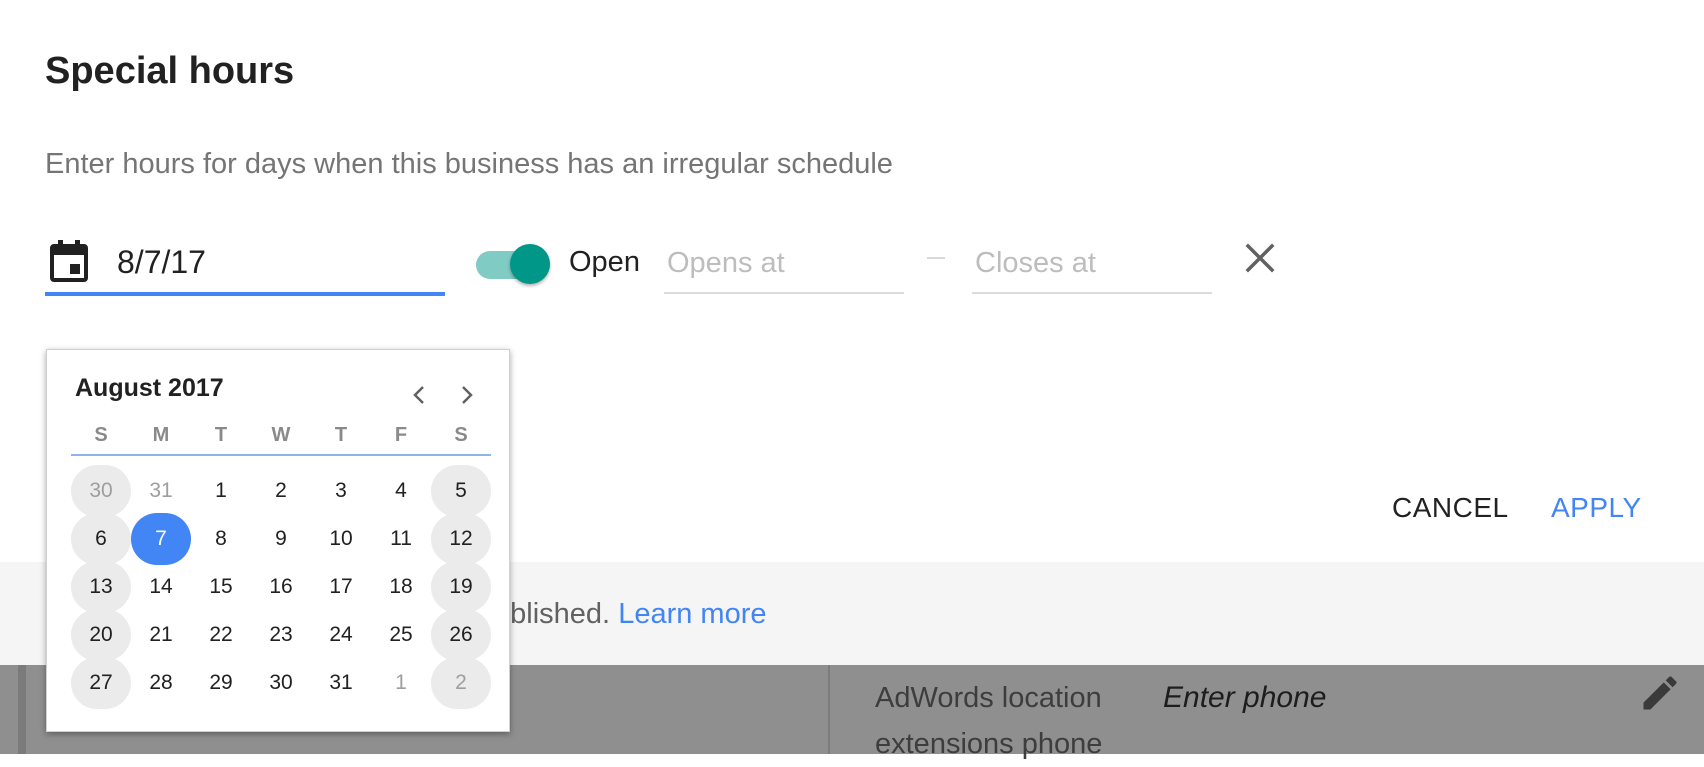 Image resolution: width=1704 pixels, height=767 pixels. What do you see at coordinates (401, 491) in the screenshot?
I see `day-cell: 4` at bounding box center [401, 491].